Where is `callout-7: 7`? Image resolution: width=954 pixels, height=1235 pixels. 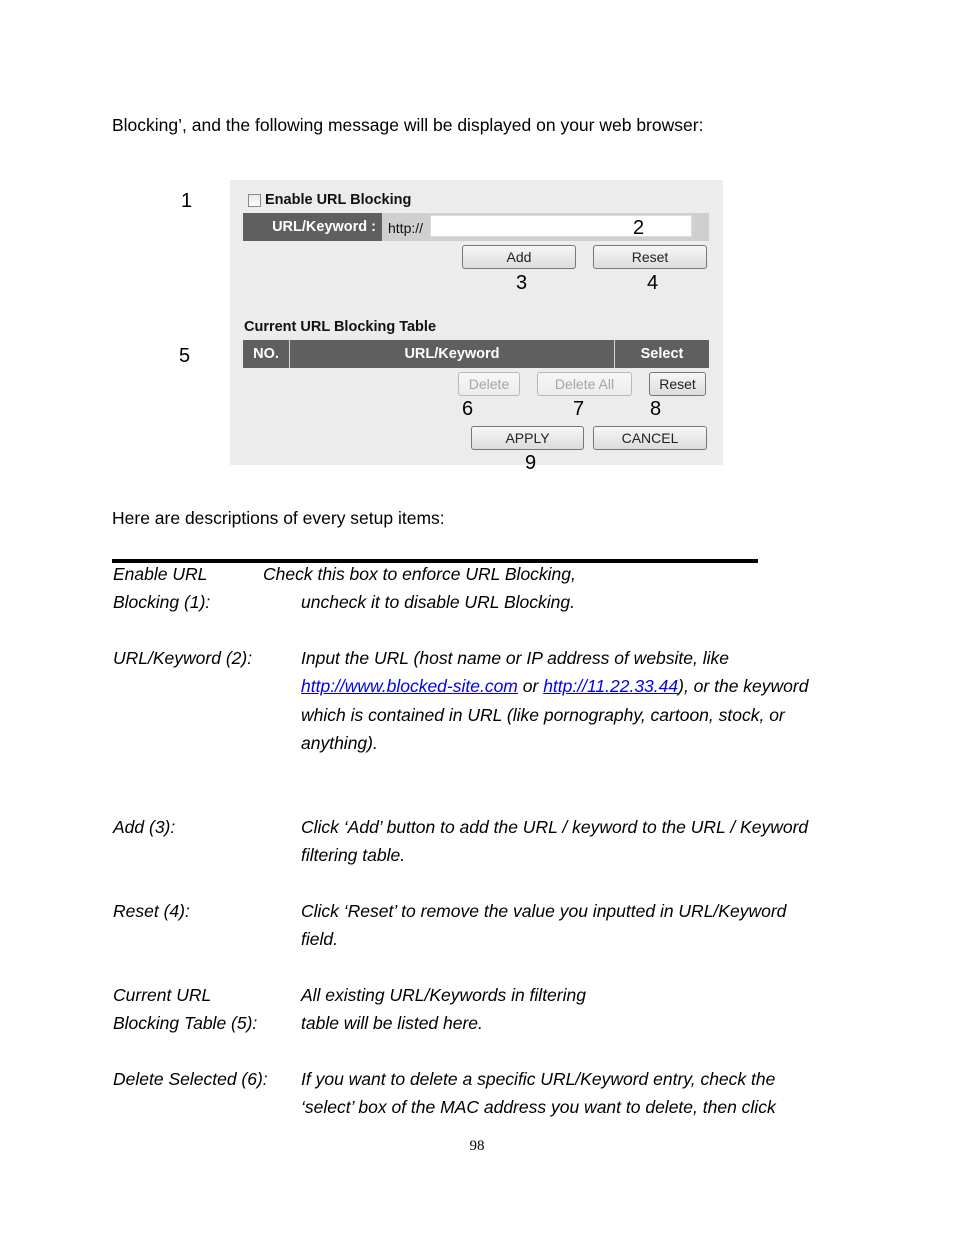
callout-7: 7 is located at coordinates (579, 409).